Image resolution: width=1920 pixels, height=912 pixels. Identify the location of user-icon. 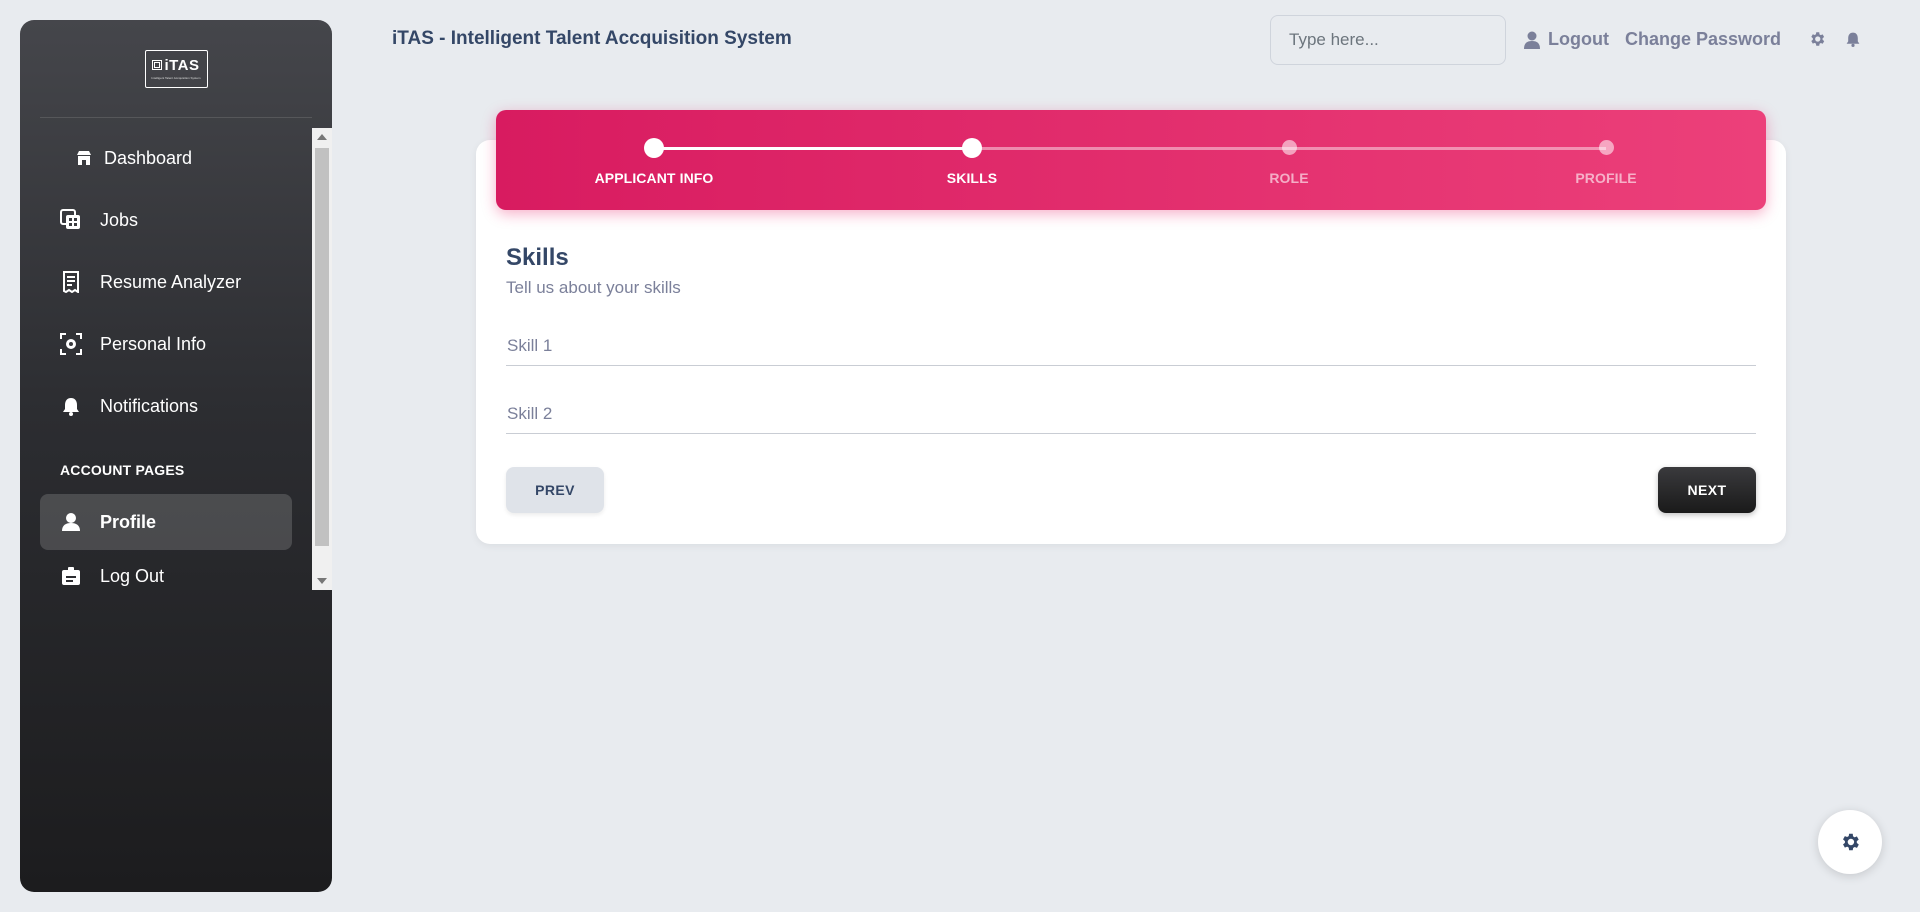
(1532, 40).